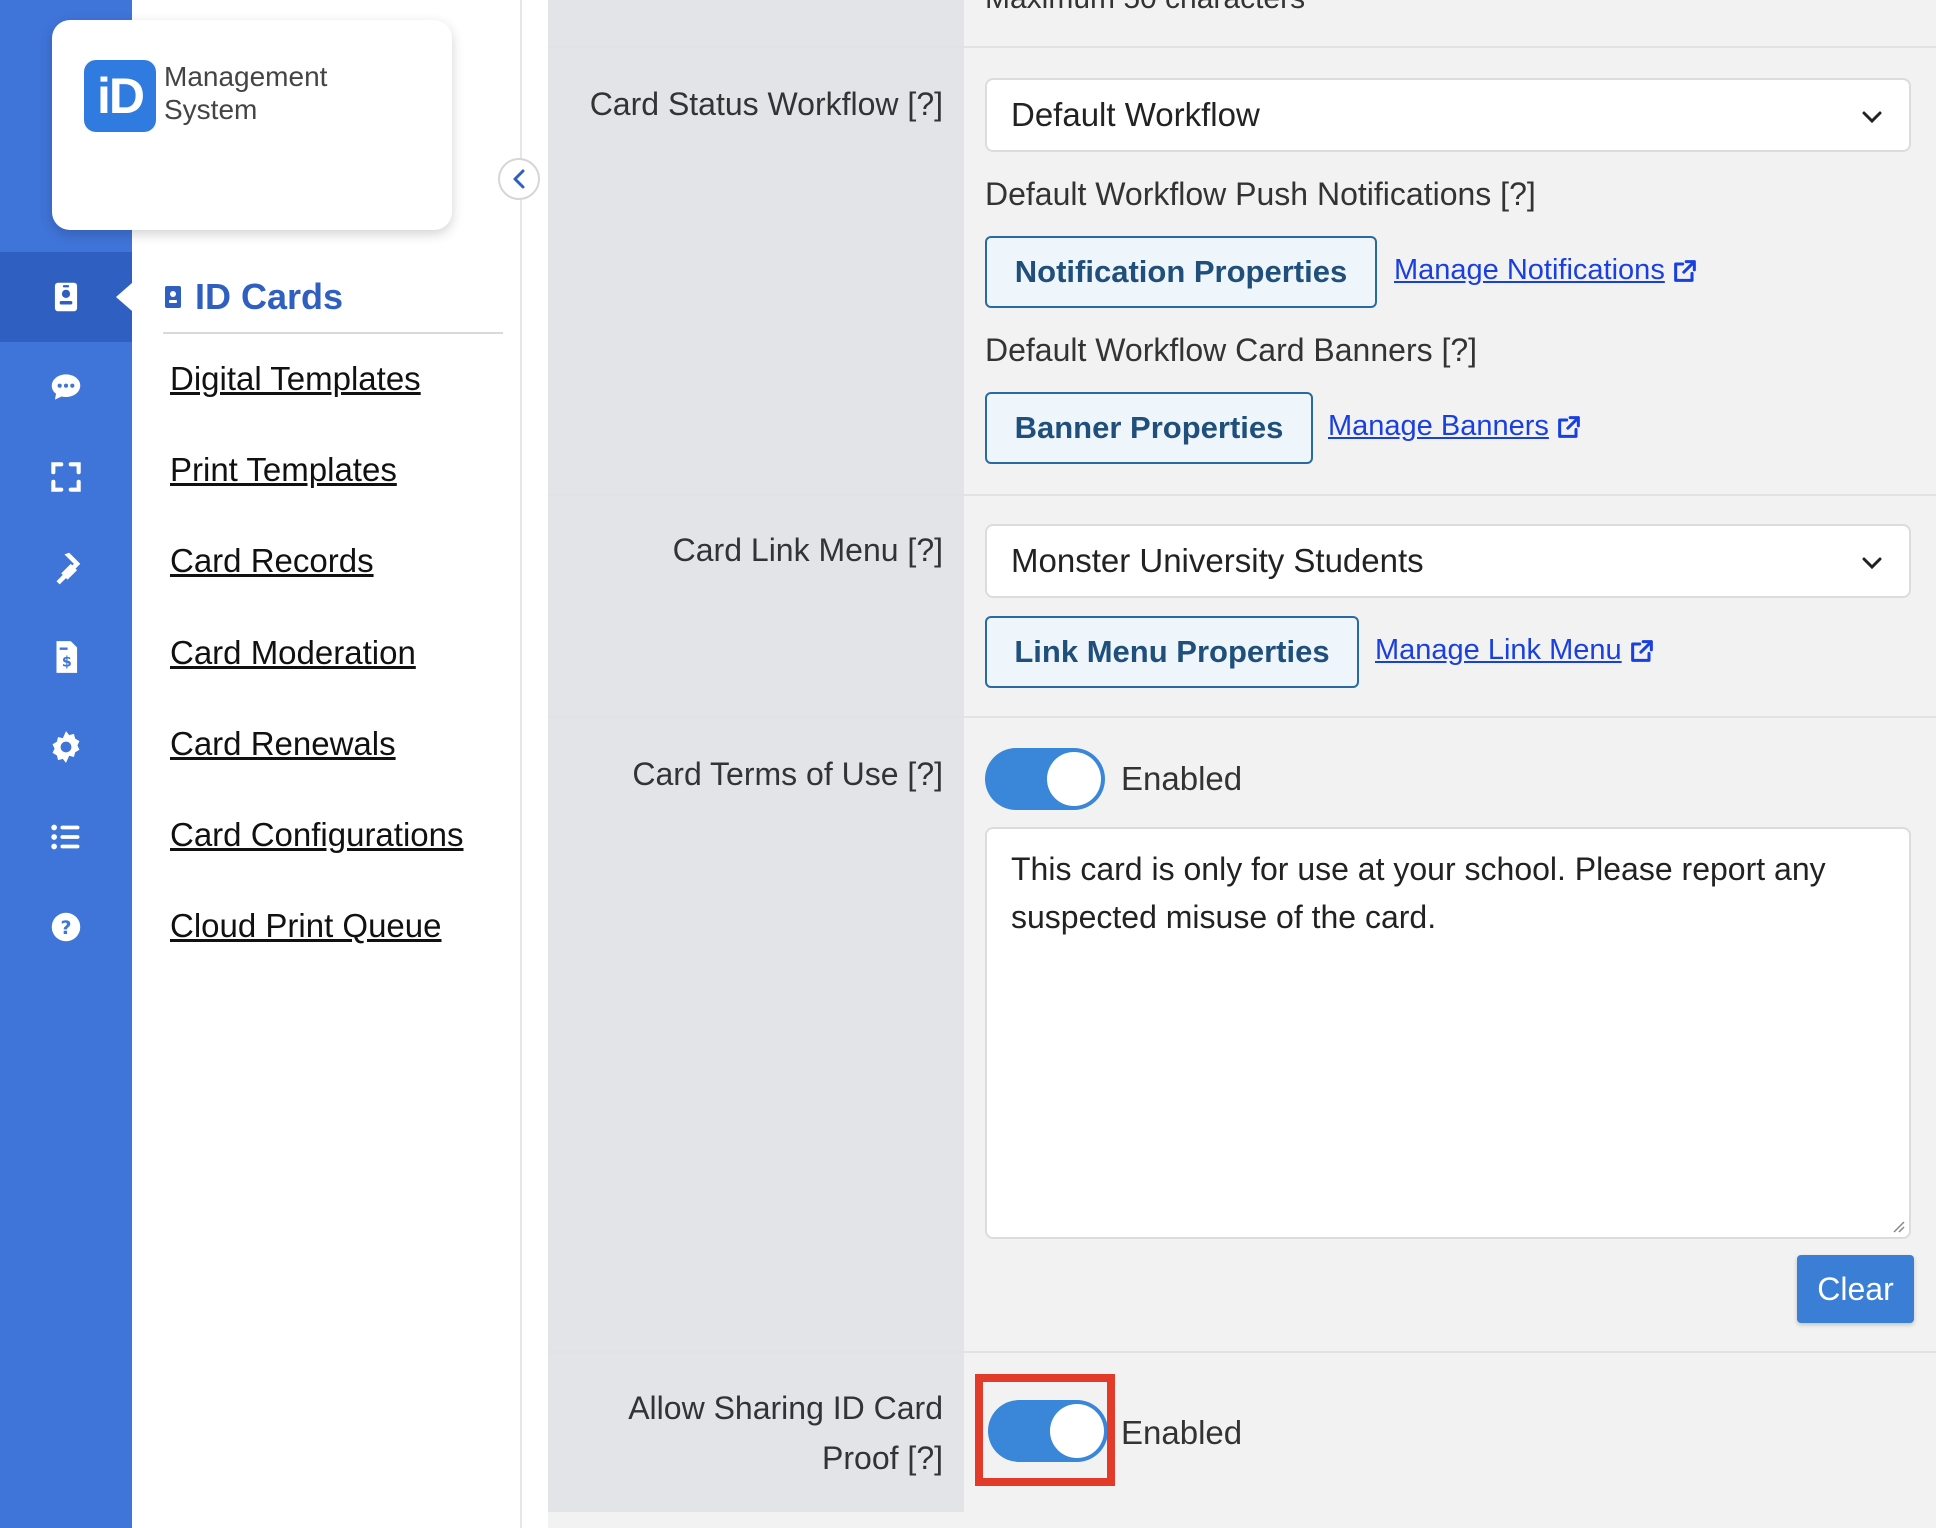 The image size is (1958, 1528). I want to click on rail-scan, so click(66, 477).